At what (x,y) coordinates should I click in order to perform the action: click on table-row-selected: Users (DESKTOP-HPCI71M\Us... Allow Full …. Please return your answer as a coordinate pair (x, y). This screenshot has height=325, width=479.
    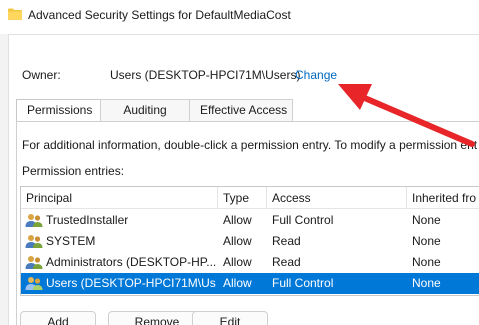
    Looking at the image, I should click on (250, 283).